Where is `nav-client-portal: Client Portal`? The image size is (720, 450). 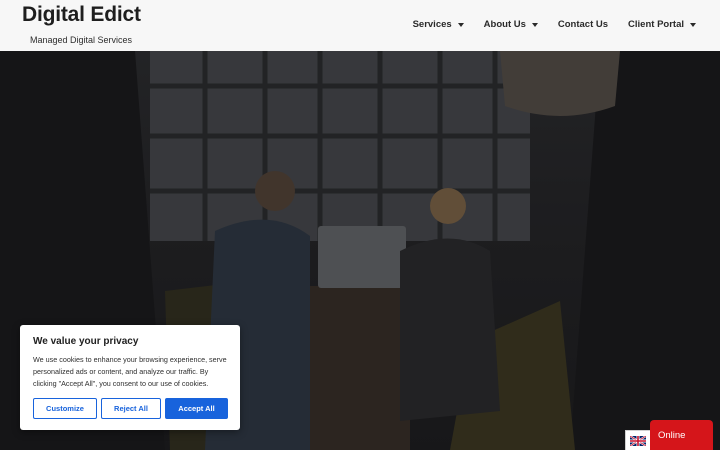 nav-client-portal: Client Portal is located at coordinates (662, 24).